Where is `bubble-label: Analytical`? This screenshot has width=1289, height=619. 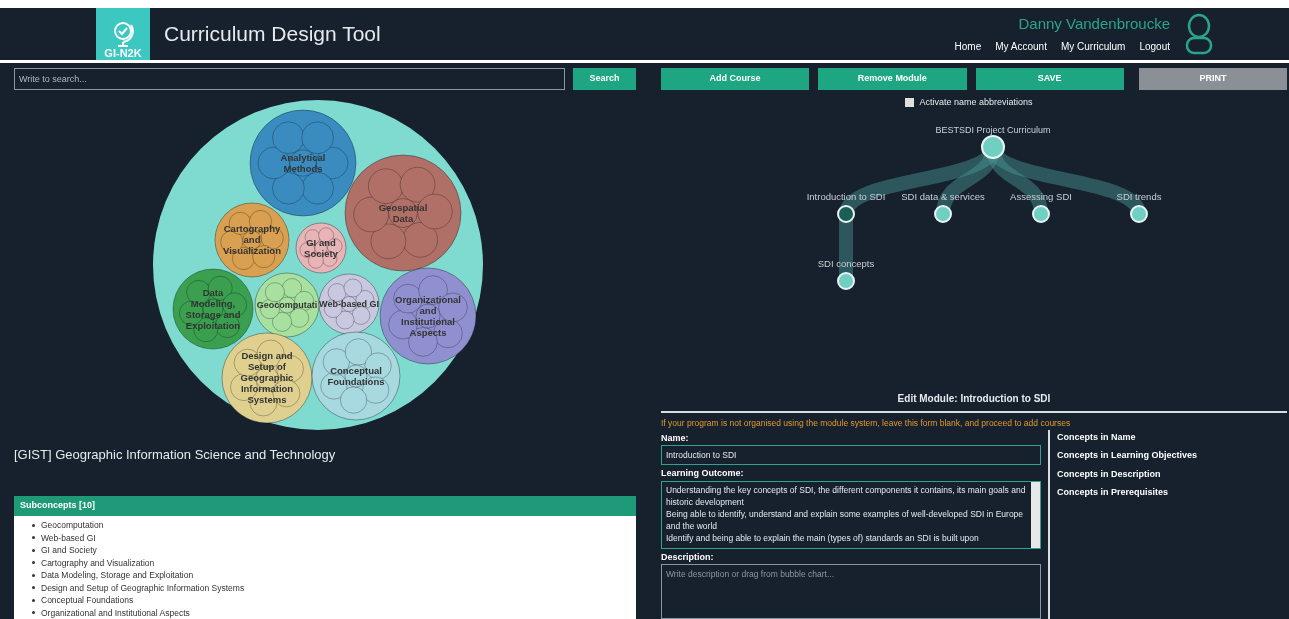 bubble-label: Analytical is located at coordinates (303, 156).